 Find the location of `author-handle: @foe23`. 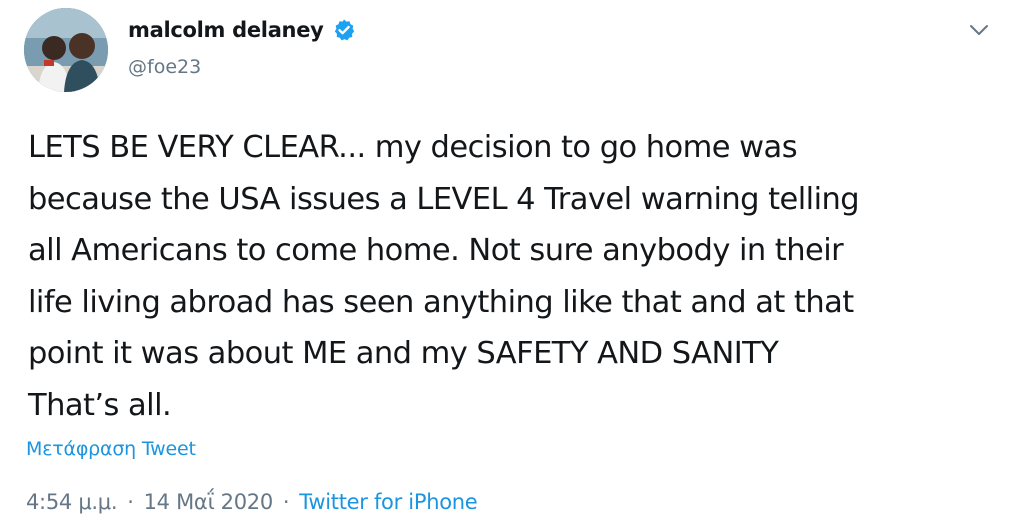

author-handle: @foe23 is located at coordinates (164, 67).